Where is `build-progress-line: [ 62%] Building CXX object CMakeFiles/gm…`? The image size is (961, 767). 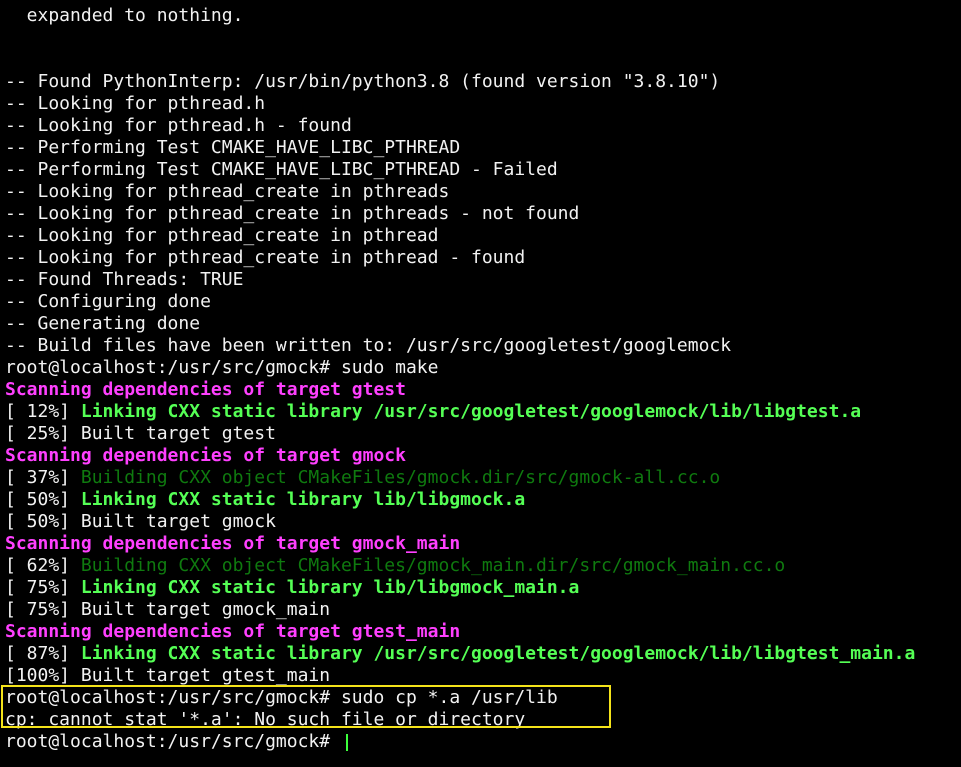 build-progress-line: [ 62%] Building CXX object CMakeFiles/gm… is located at coordinates (395, 566).